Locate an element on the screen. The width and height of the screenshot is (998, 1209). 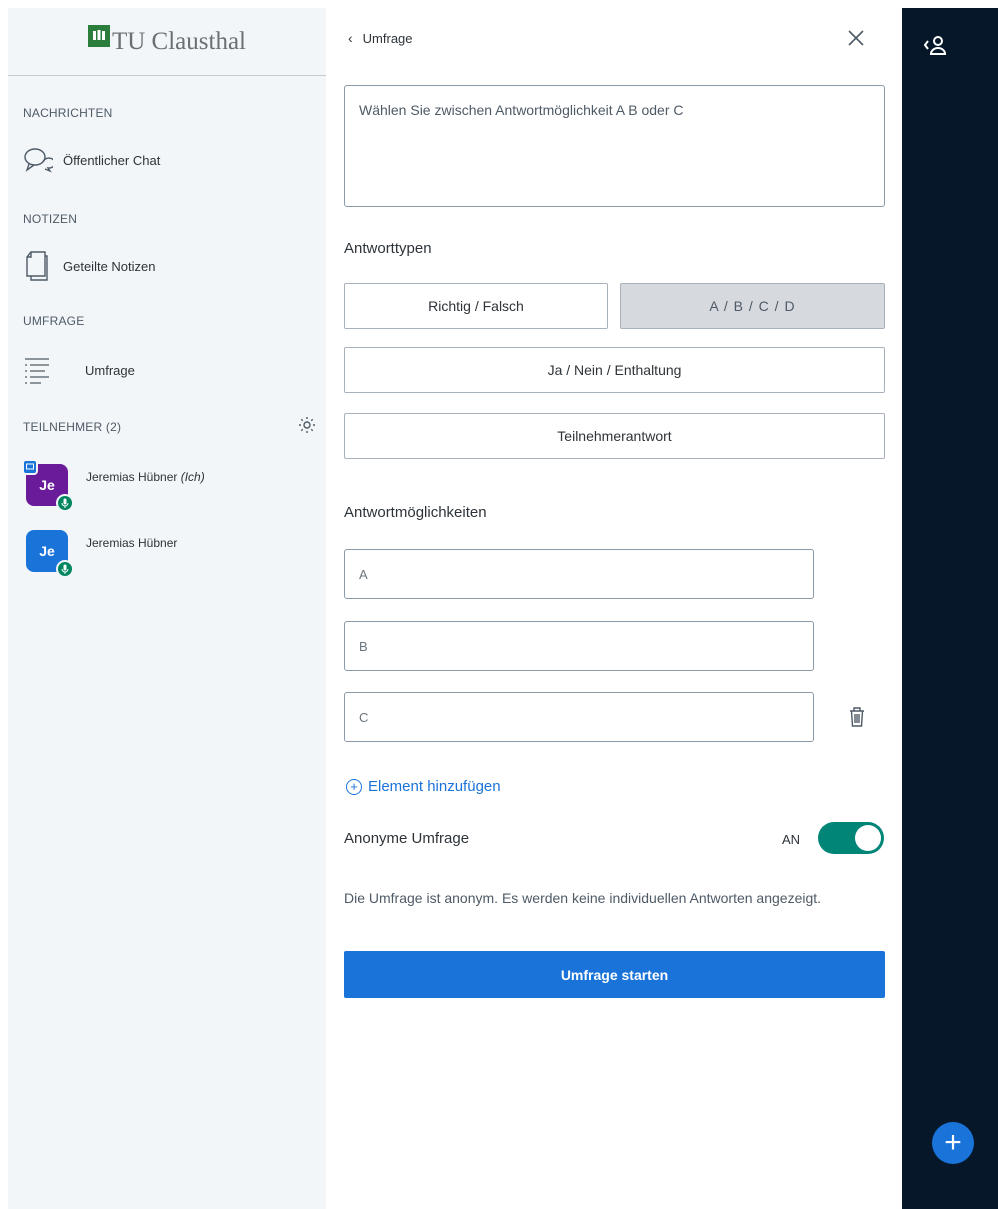
type-abcd-button: A / B / C / D is located at coordinates (752, 306).